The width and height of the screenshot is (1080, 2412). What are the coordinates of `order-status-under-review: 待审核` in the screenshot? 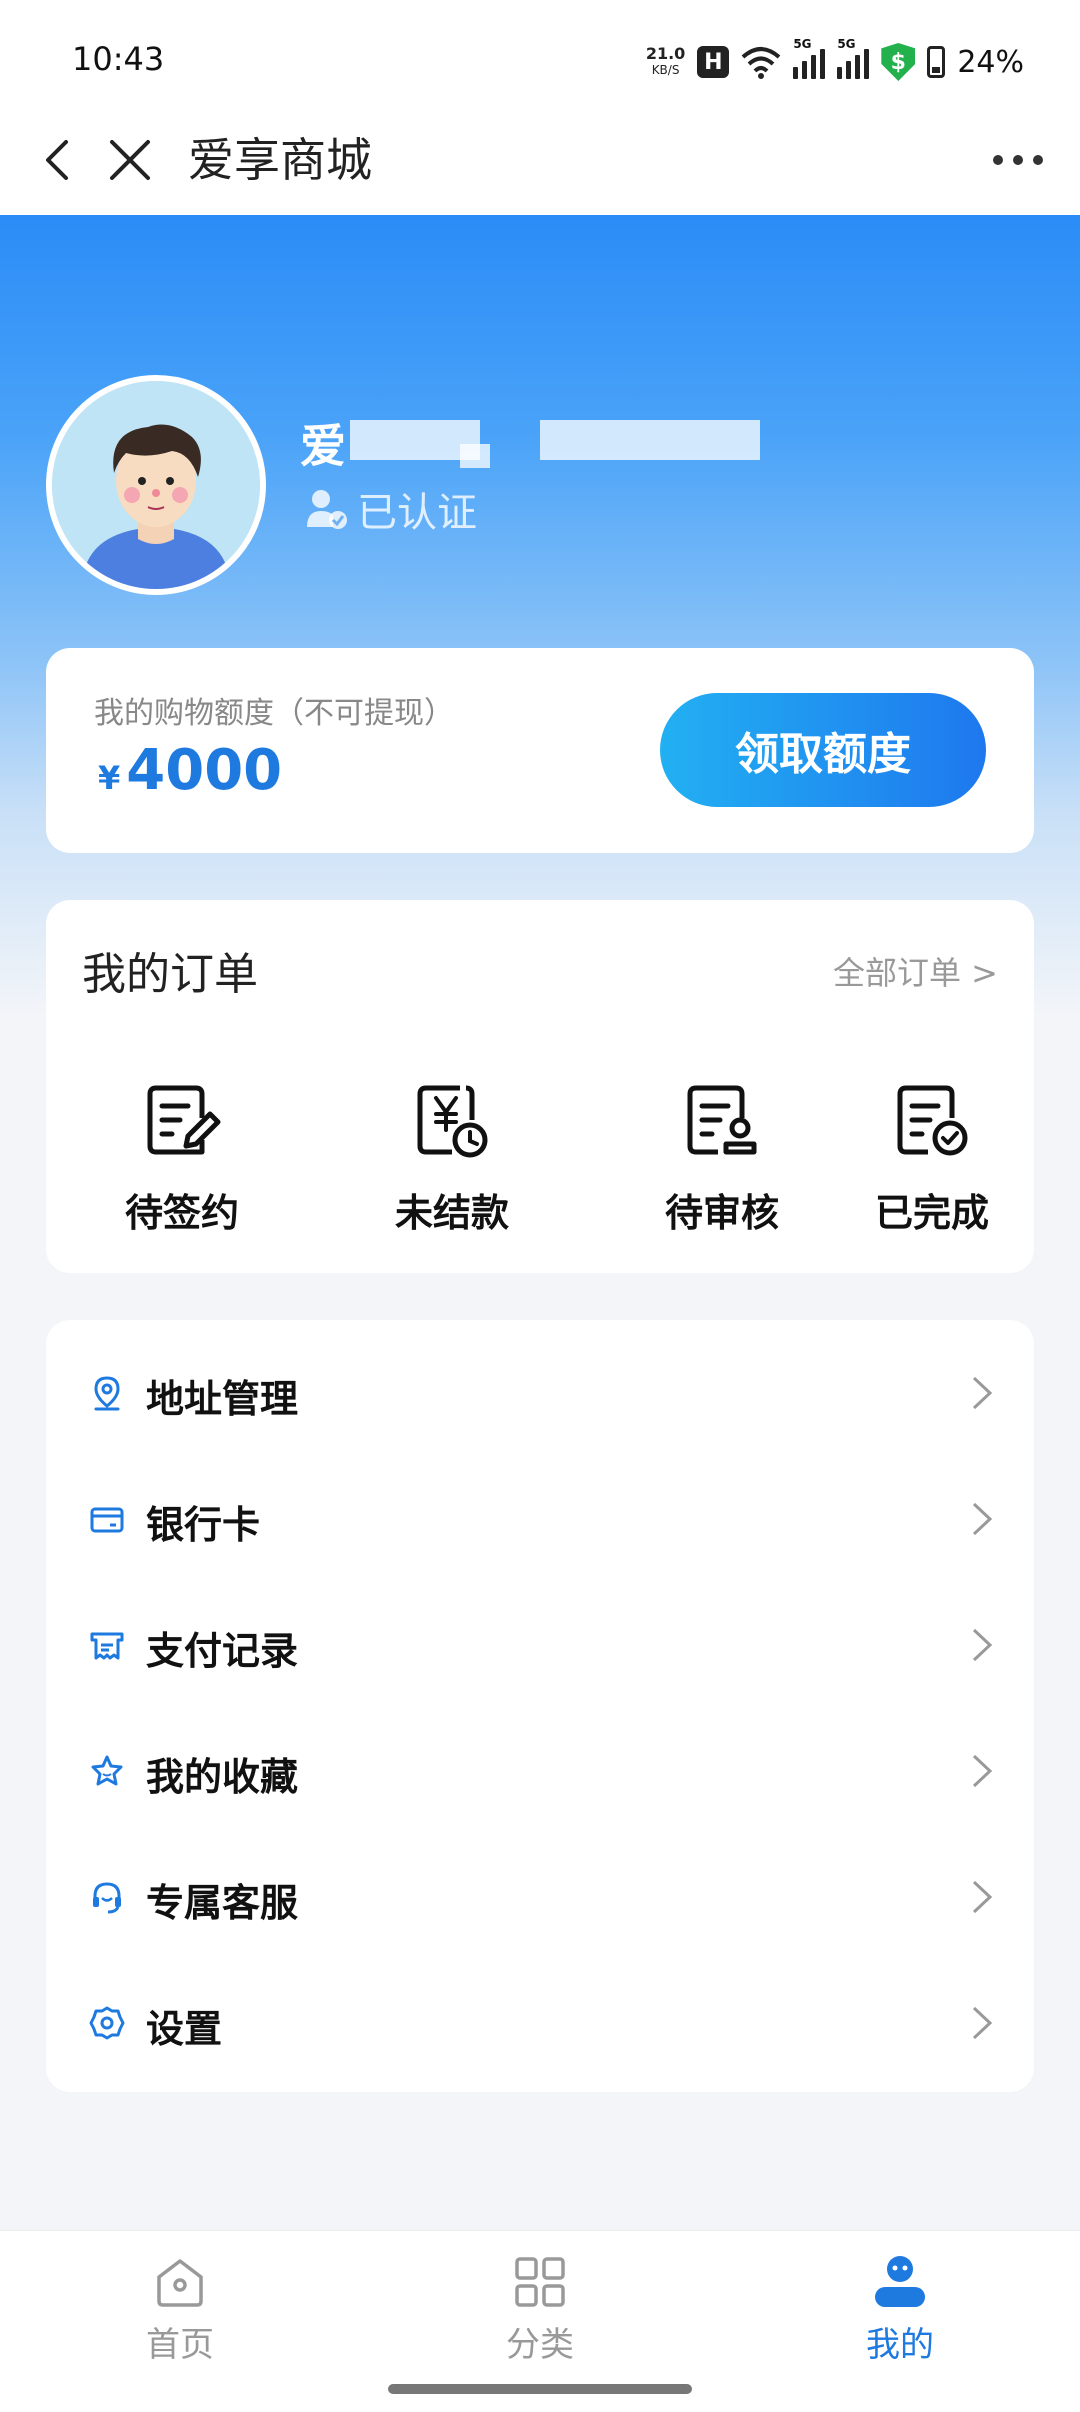 It's located at (722, 1165).